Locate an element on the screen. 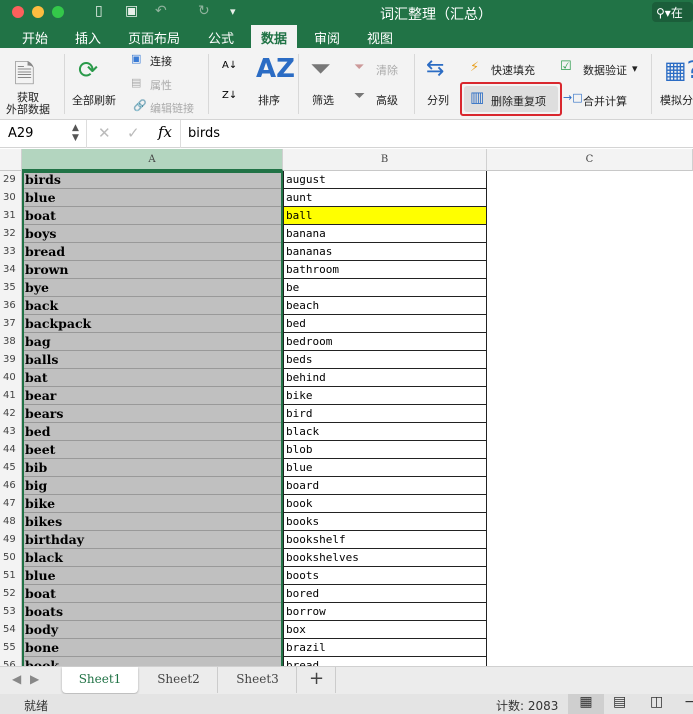 This screenshot has height=714, width=693. cell-a: bears is located at coordinates (152, 414).